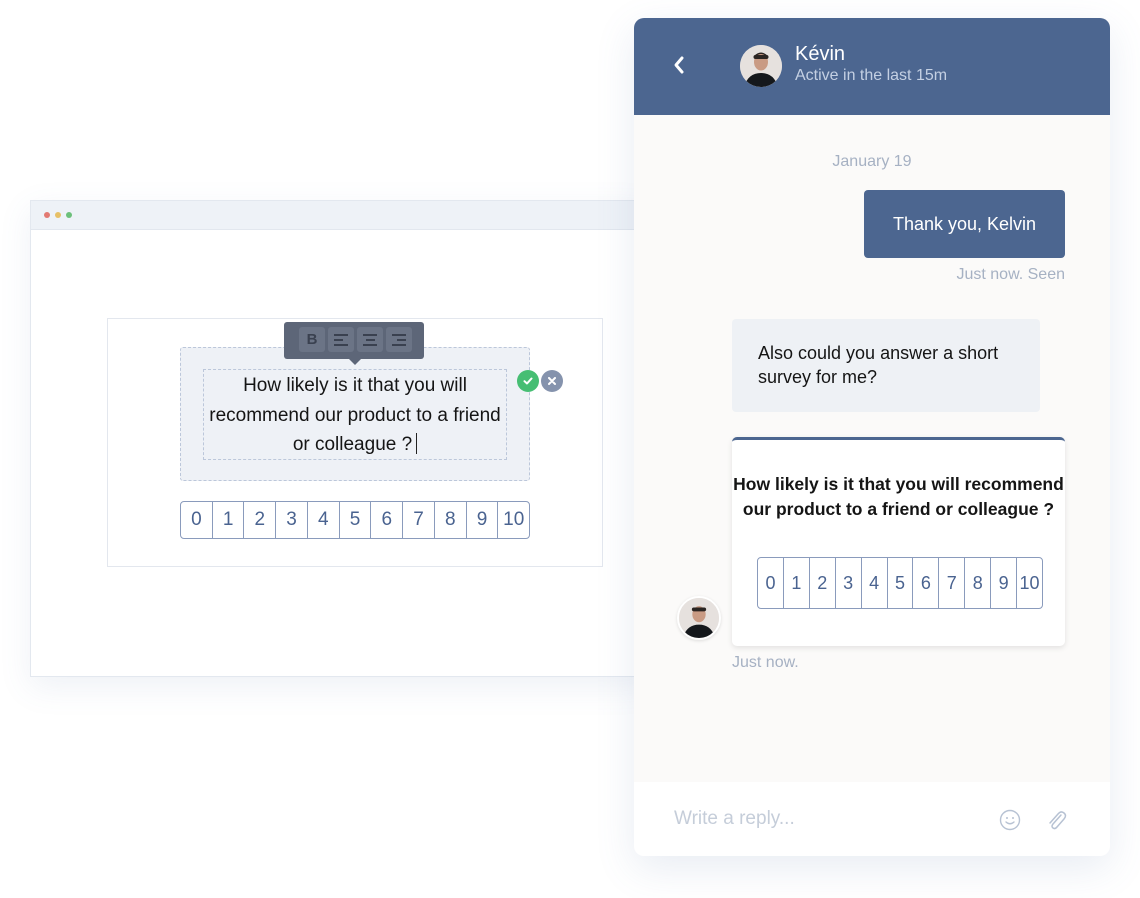 This screenshot has width=1140, height=898. What do you see at coordinates (872, 161) in the screenshot?
I see `date-separator: January 19` at bounding box center [872, 161].